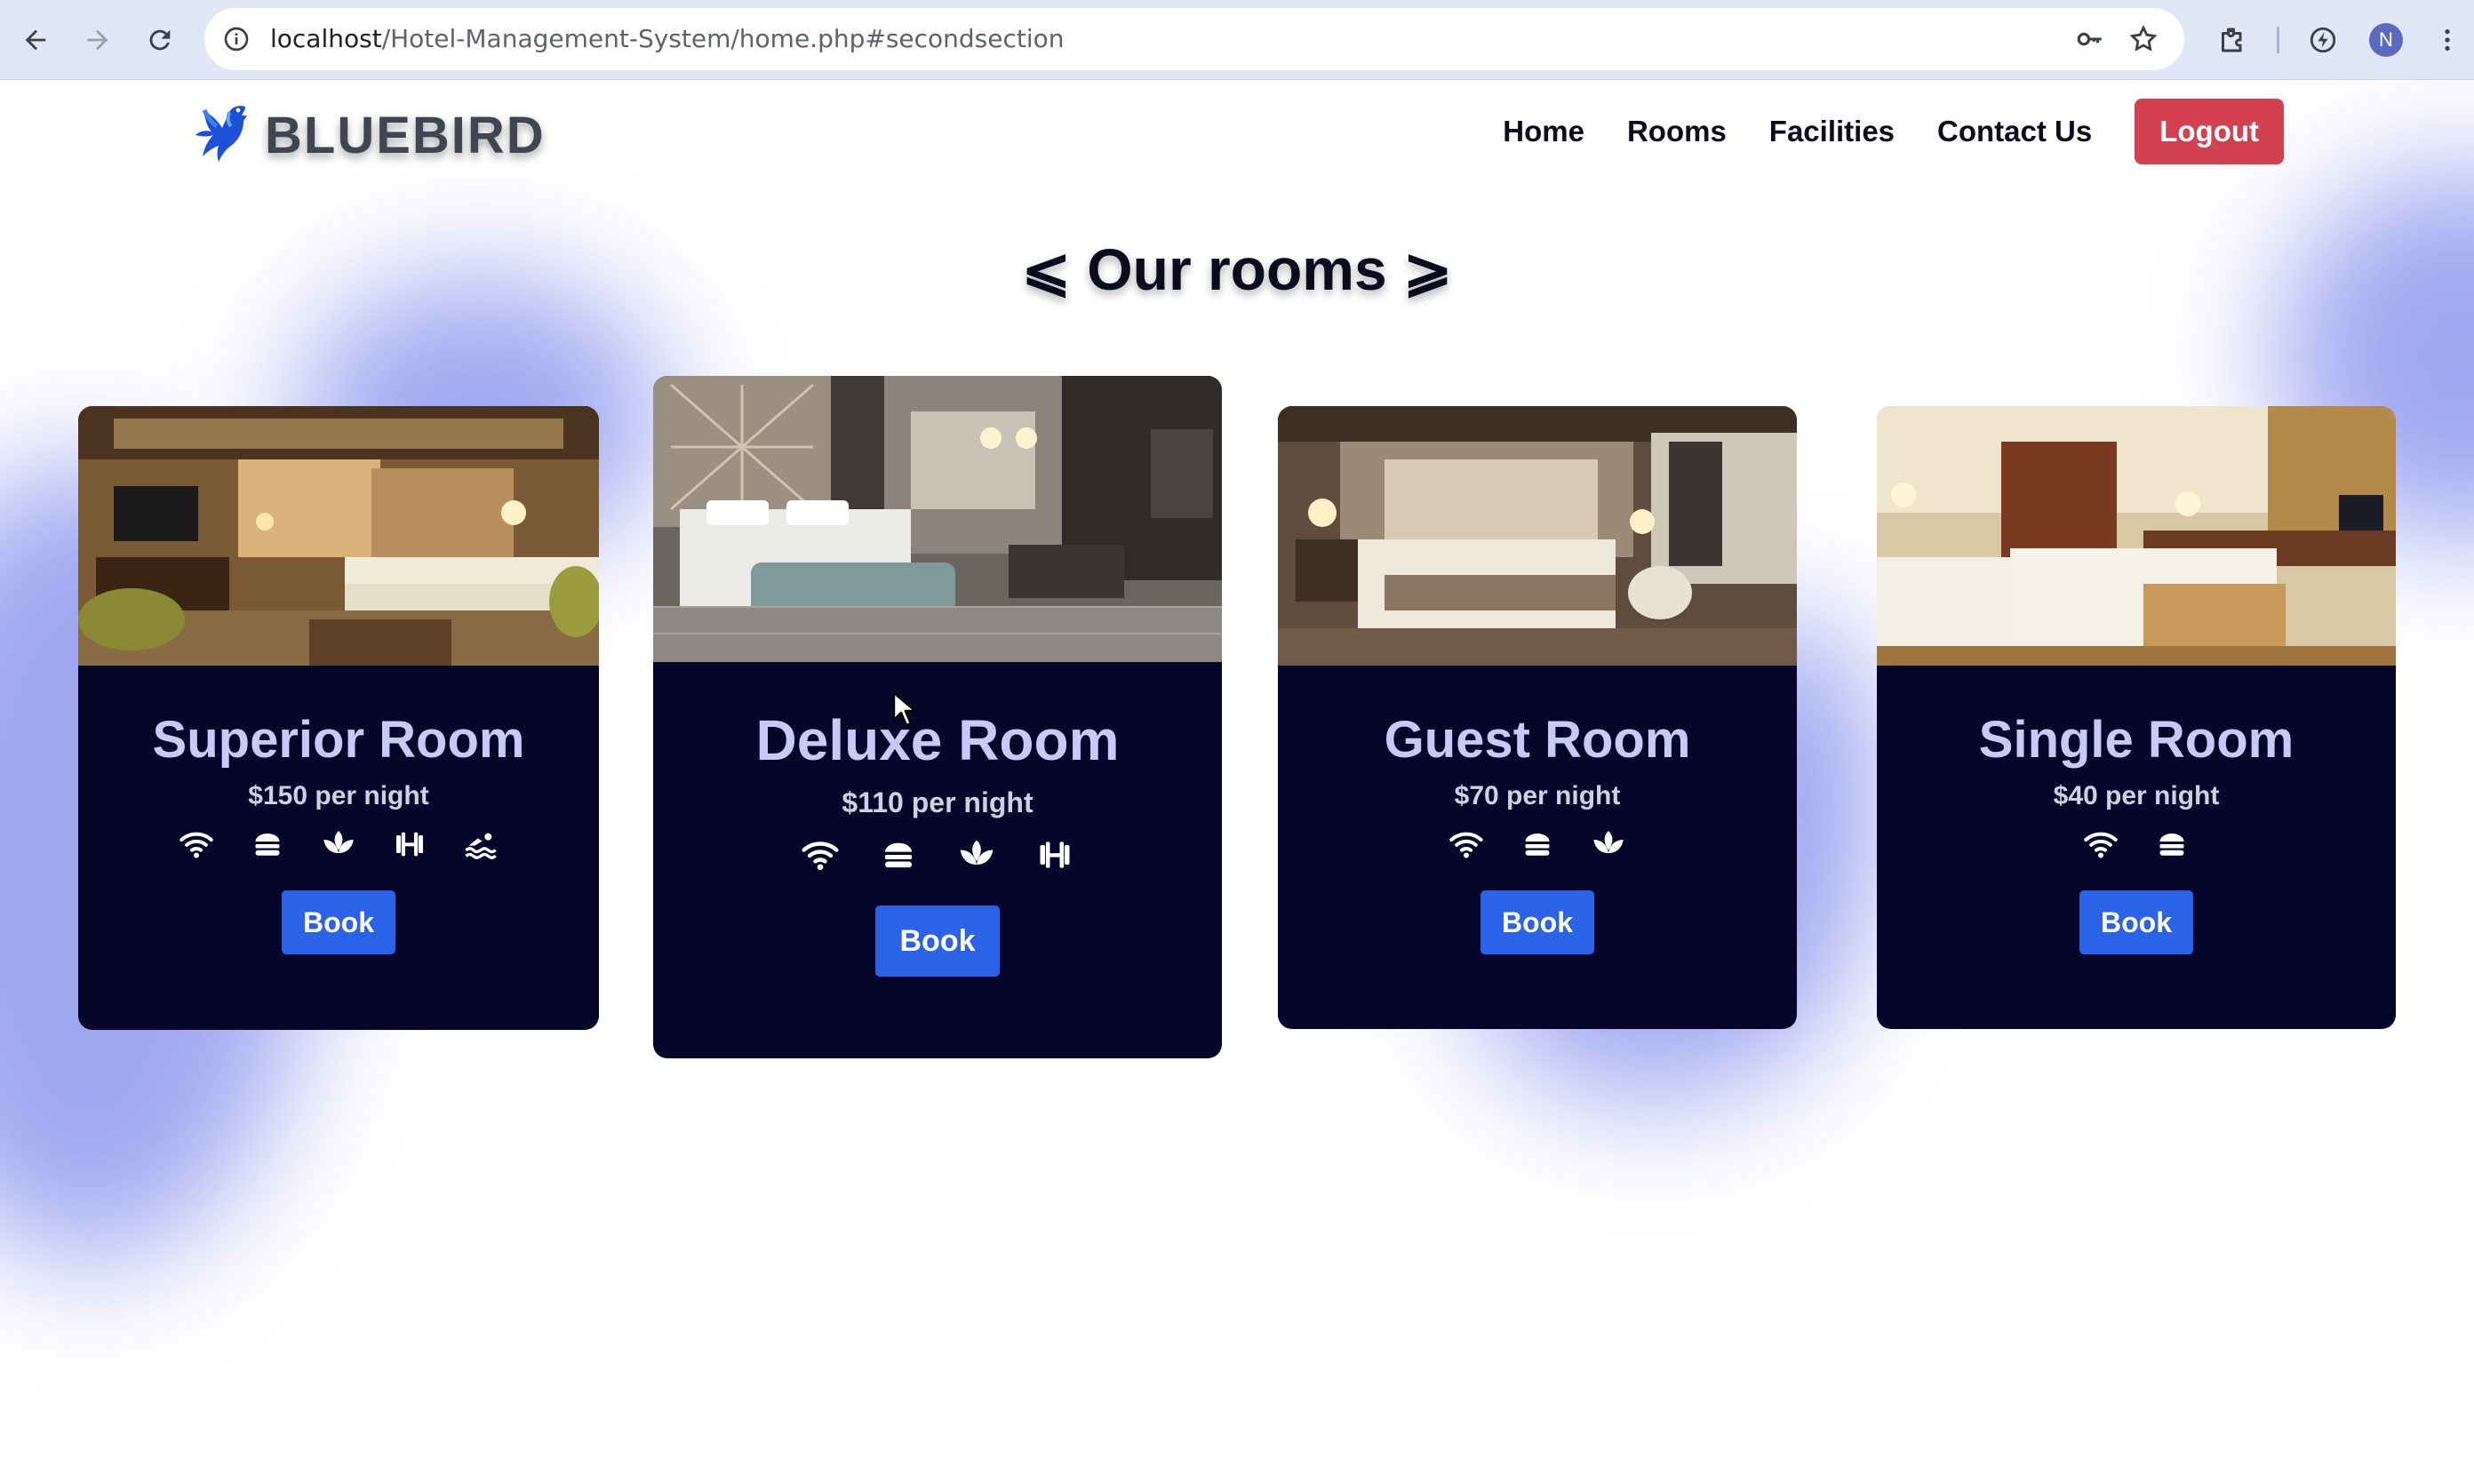  I want to click on room-title: Superior Room, so click(338, 740).